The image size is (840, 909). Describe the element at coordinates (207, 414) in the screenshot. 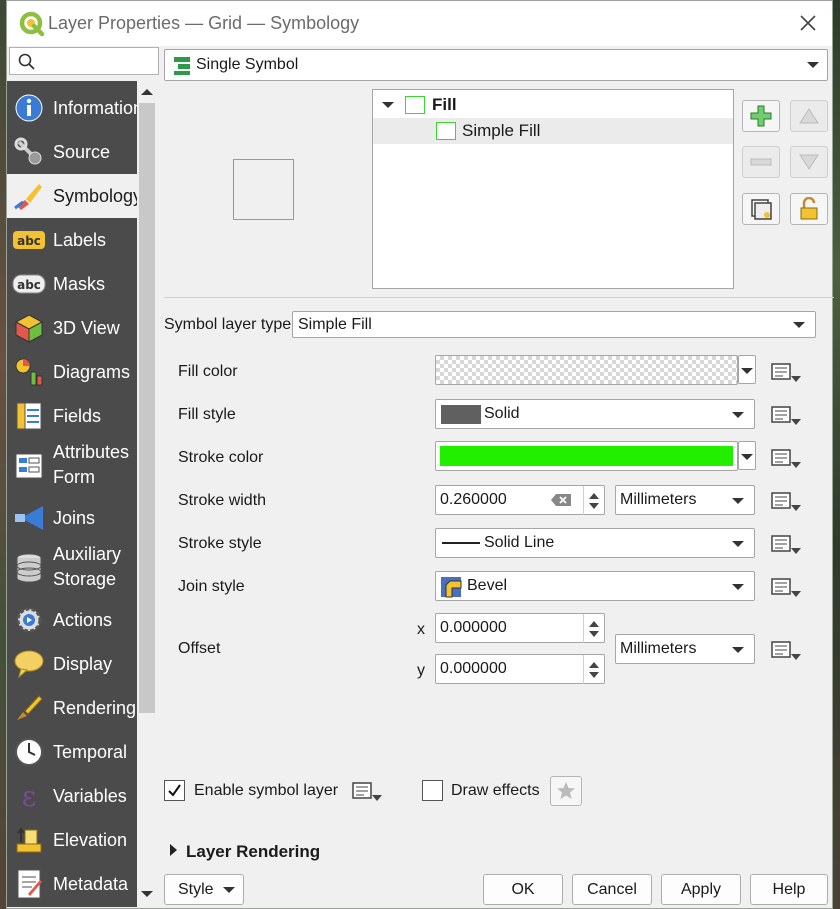

I see `fill-style-label: Fill style` at that location.